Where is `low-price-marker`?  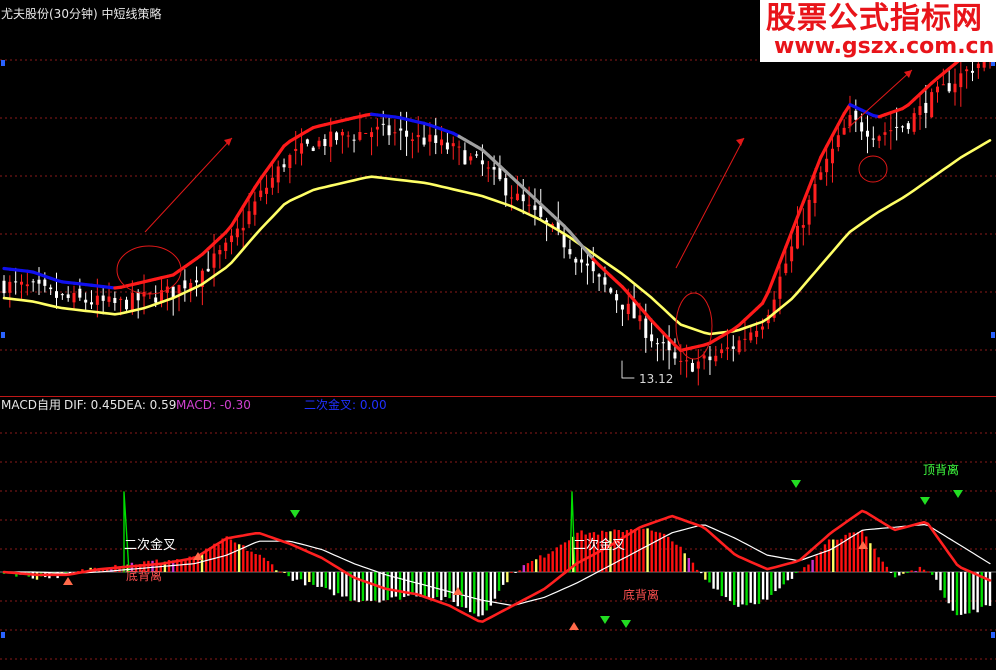 low-price-marker is located at coordinates (628, 369).